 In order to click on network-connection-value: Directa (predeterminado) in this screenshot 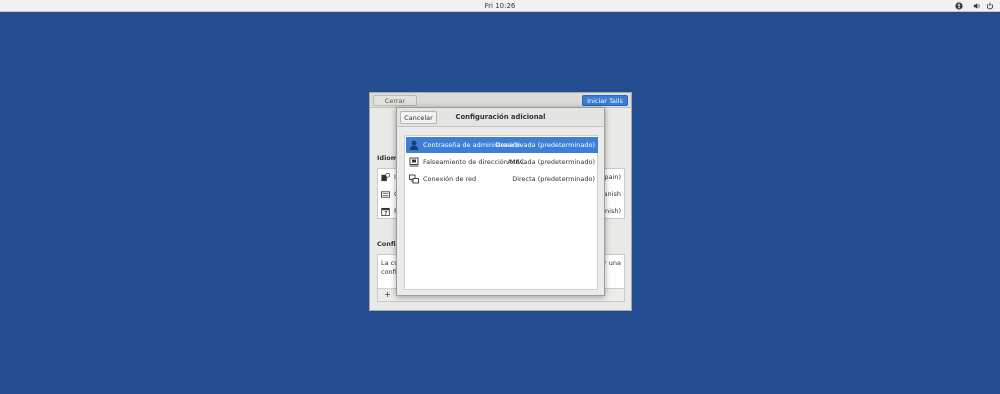, I will do `click(553, 179)`.